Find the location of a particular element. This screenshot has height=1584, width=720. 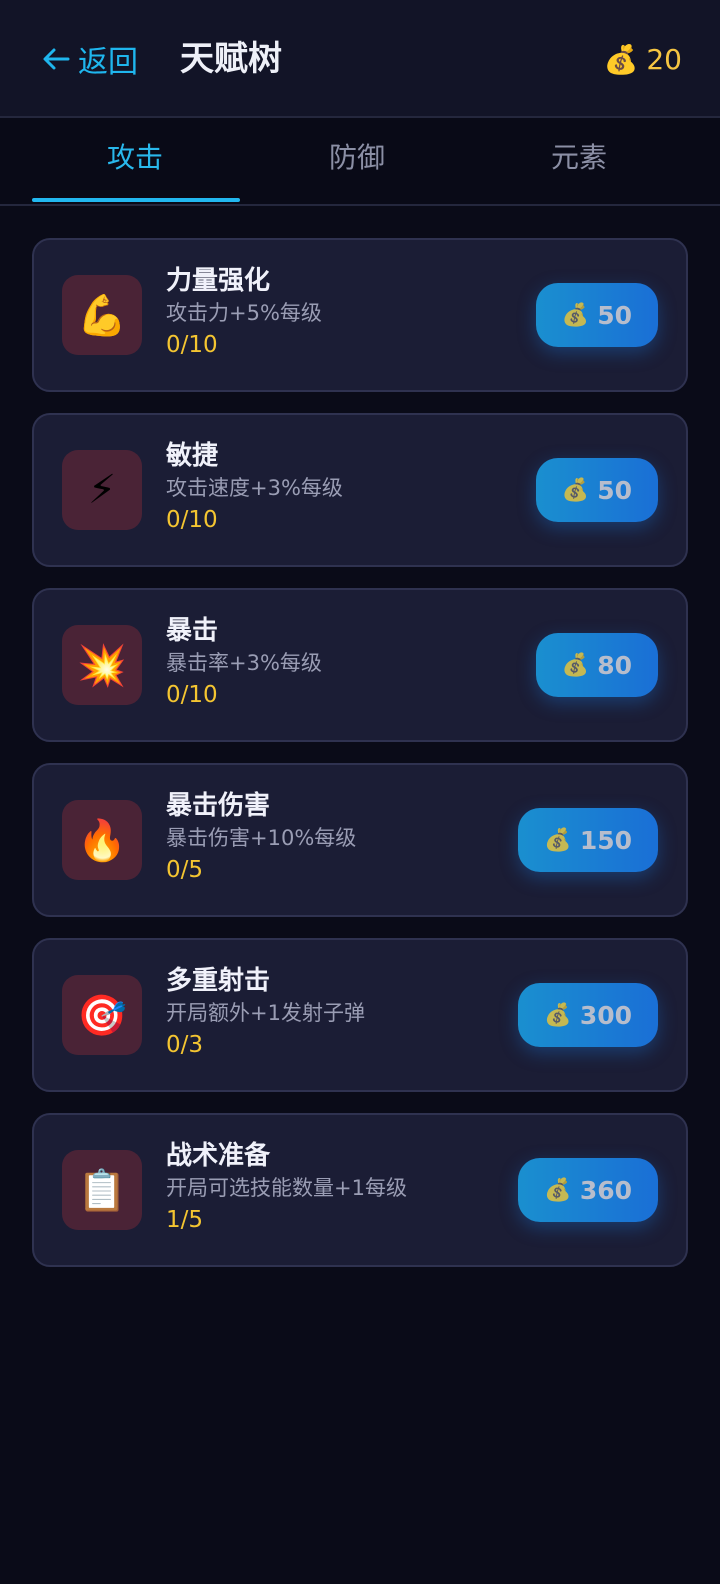

category-tabs: 攻击 防御 元素 is located at coordinates (360, 162).